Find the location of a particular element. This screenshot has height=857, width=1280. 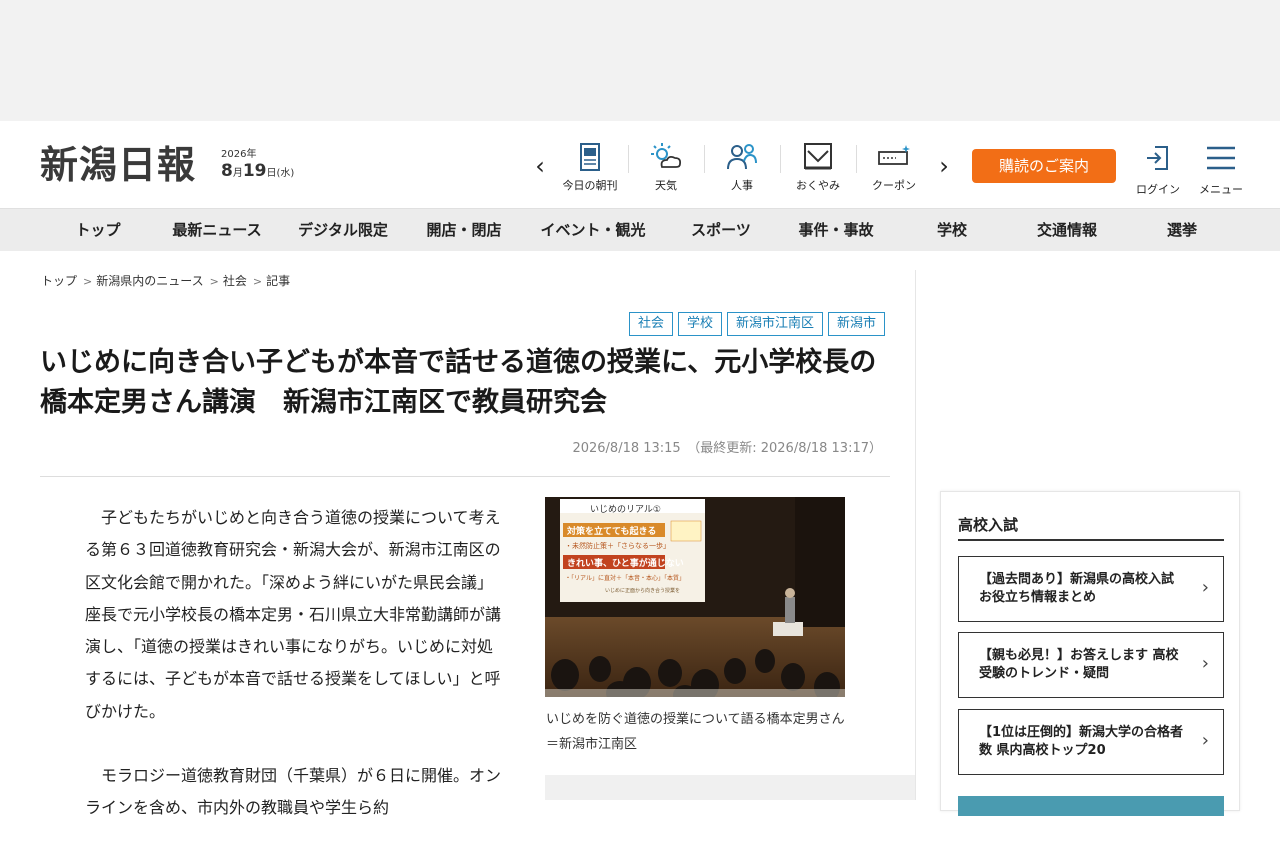

article-tags: 社会 学校 新潟市江南区 新潟市 is located at coordinates (756, 324).